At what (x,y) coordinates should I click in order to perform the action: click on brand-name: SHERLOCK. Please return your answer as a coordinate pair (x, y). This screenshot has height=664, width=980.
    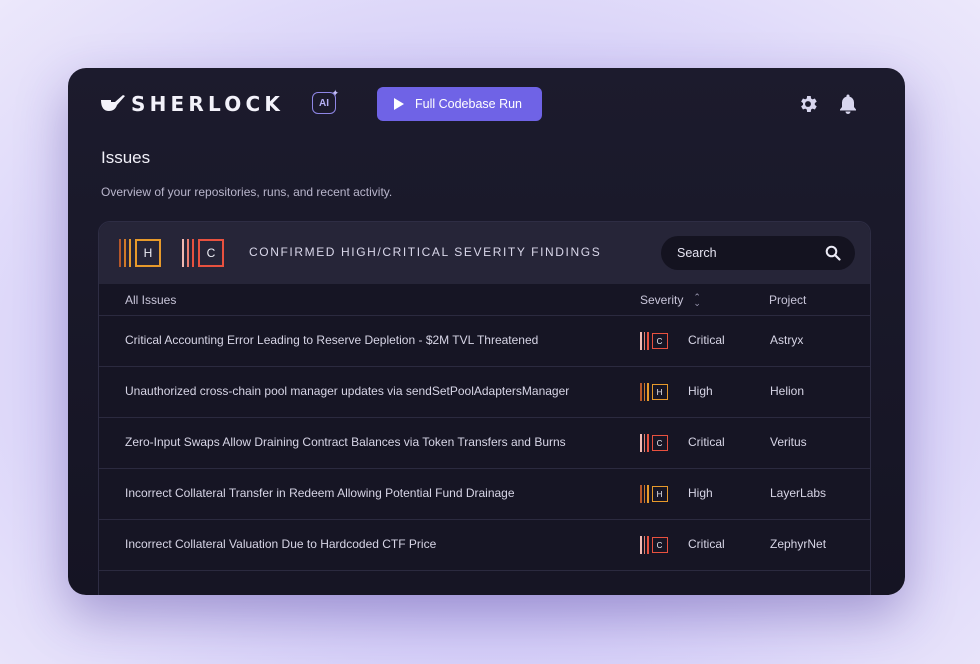
    Looking at the image, I should click on (208, 104).